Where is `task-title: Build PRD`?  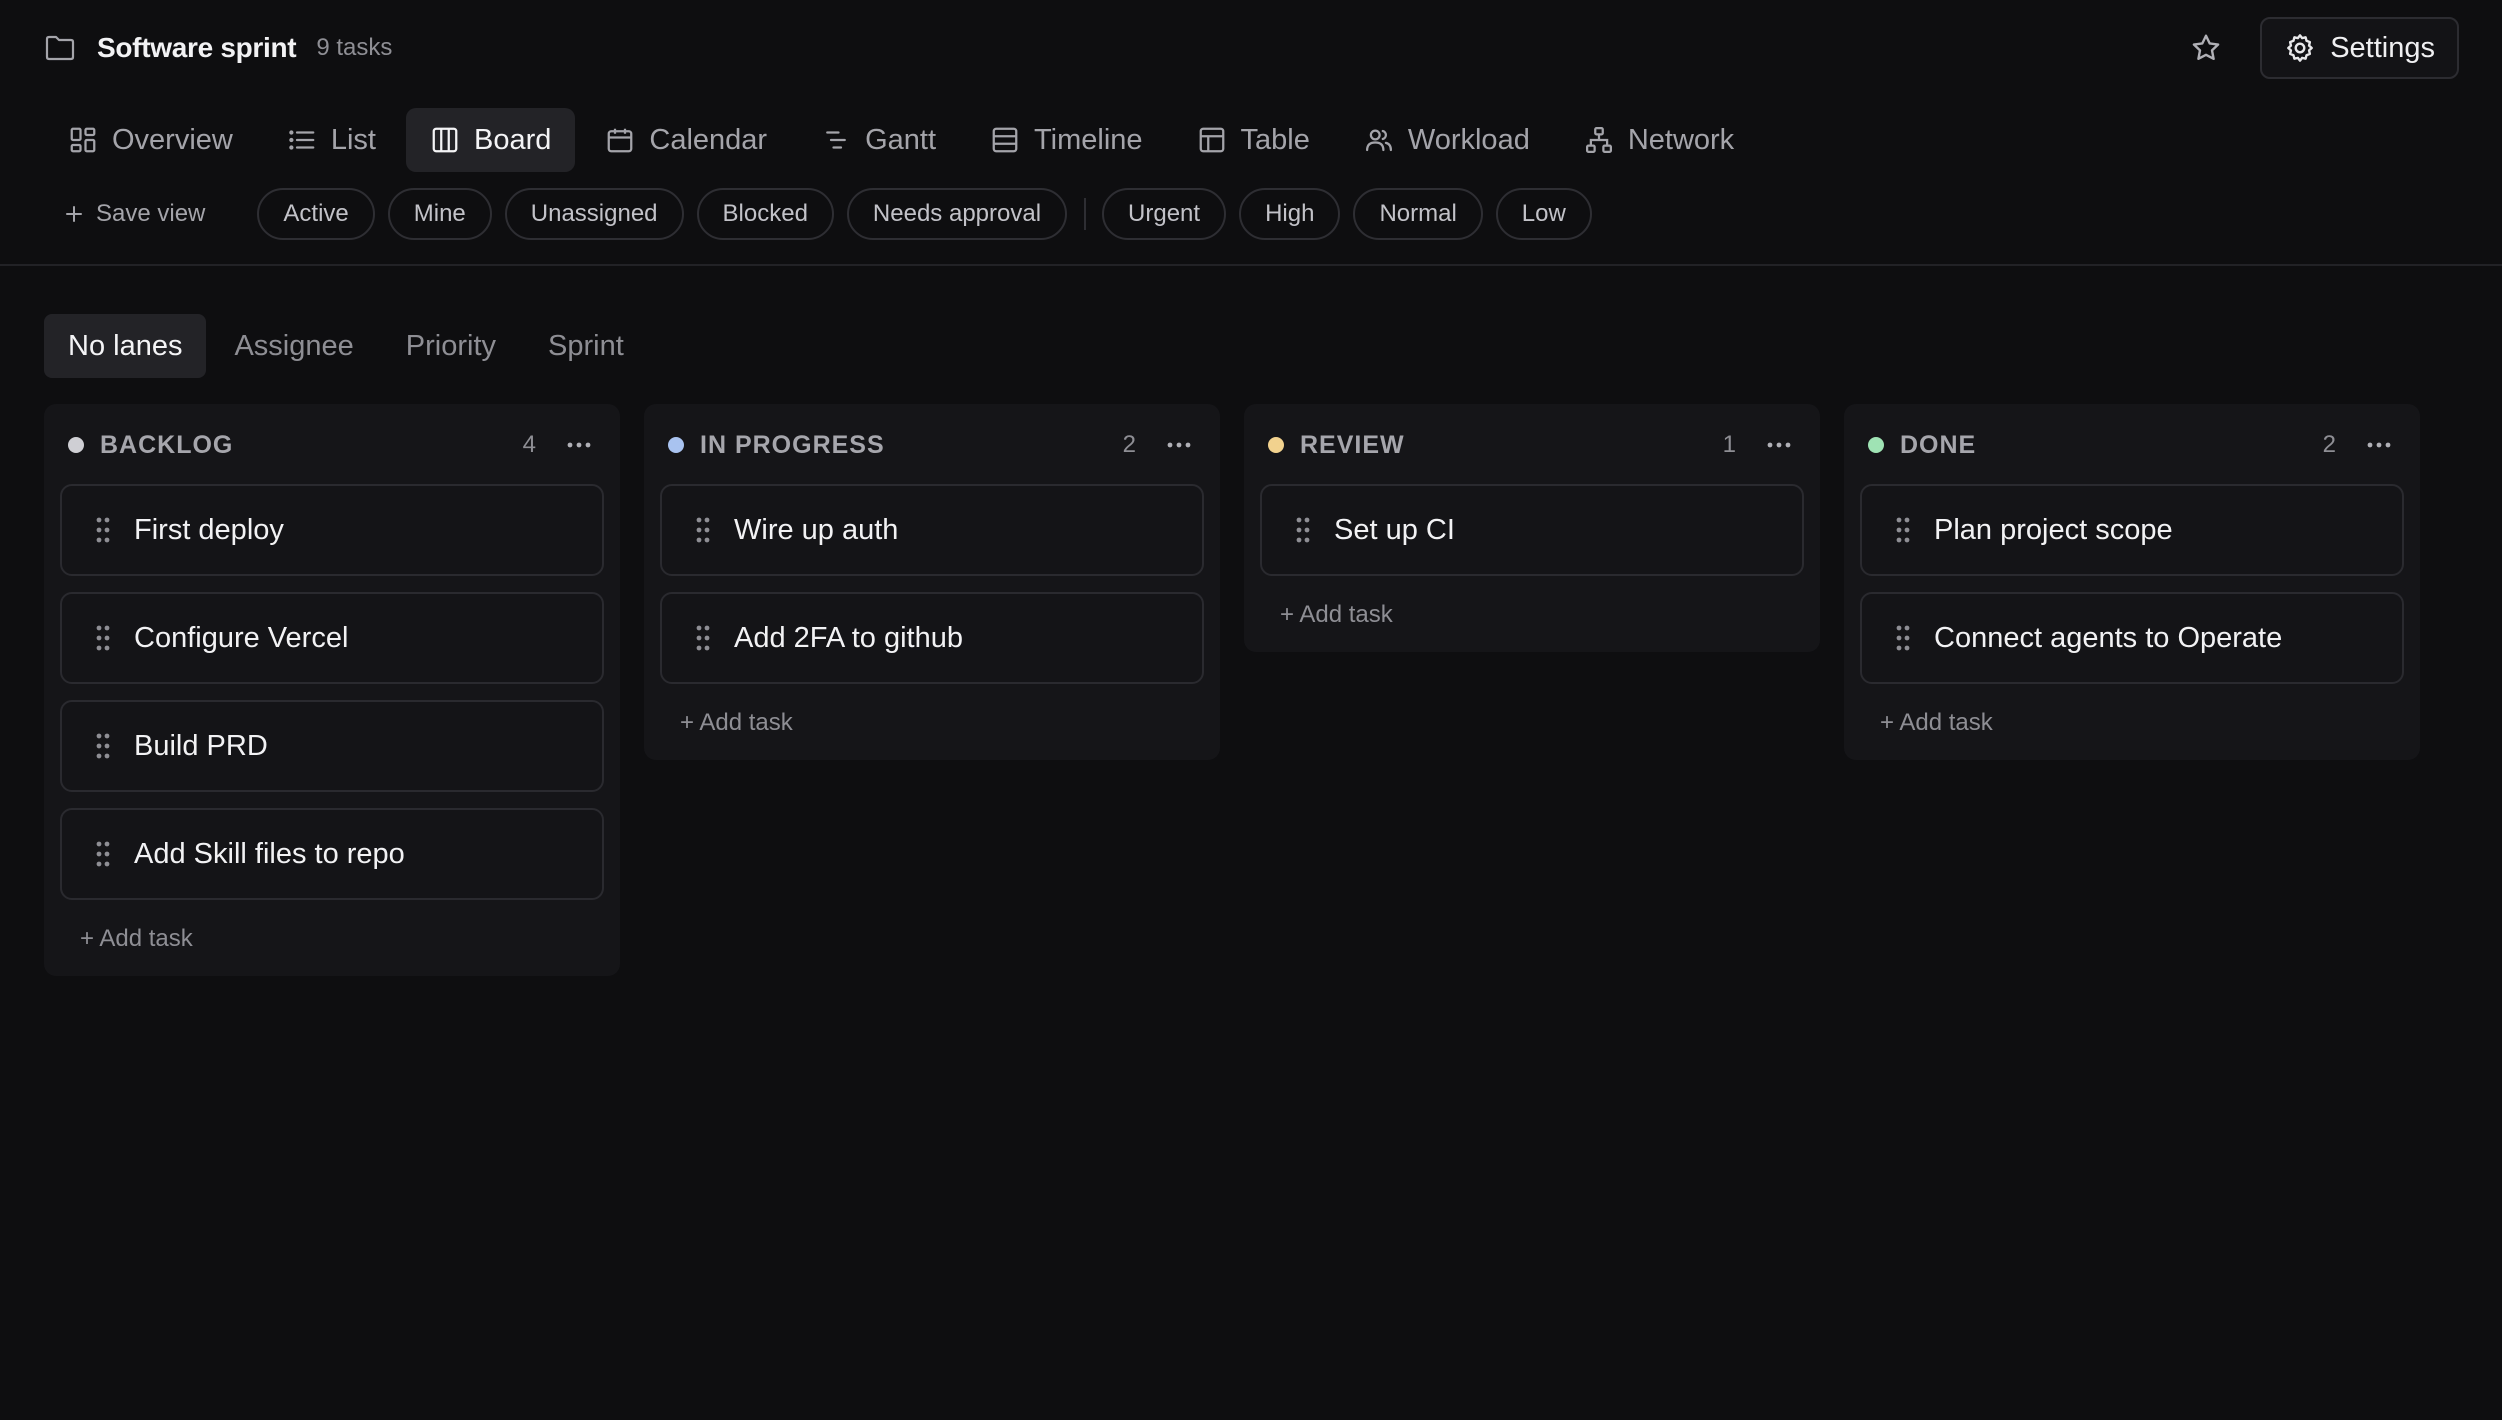 task-title: Build PRD is located at coordinates (201, 745).